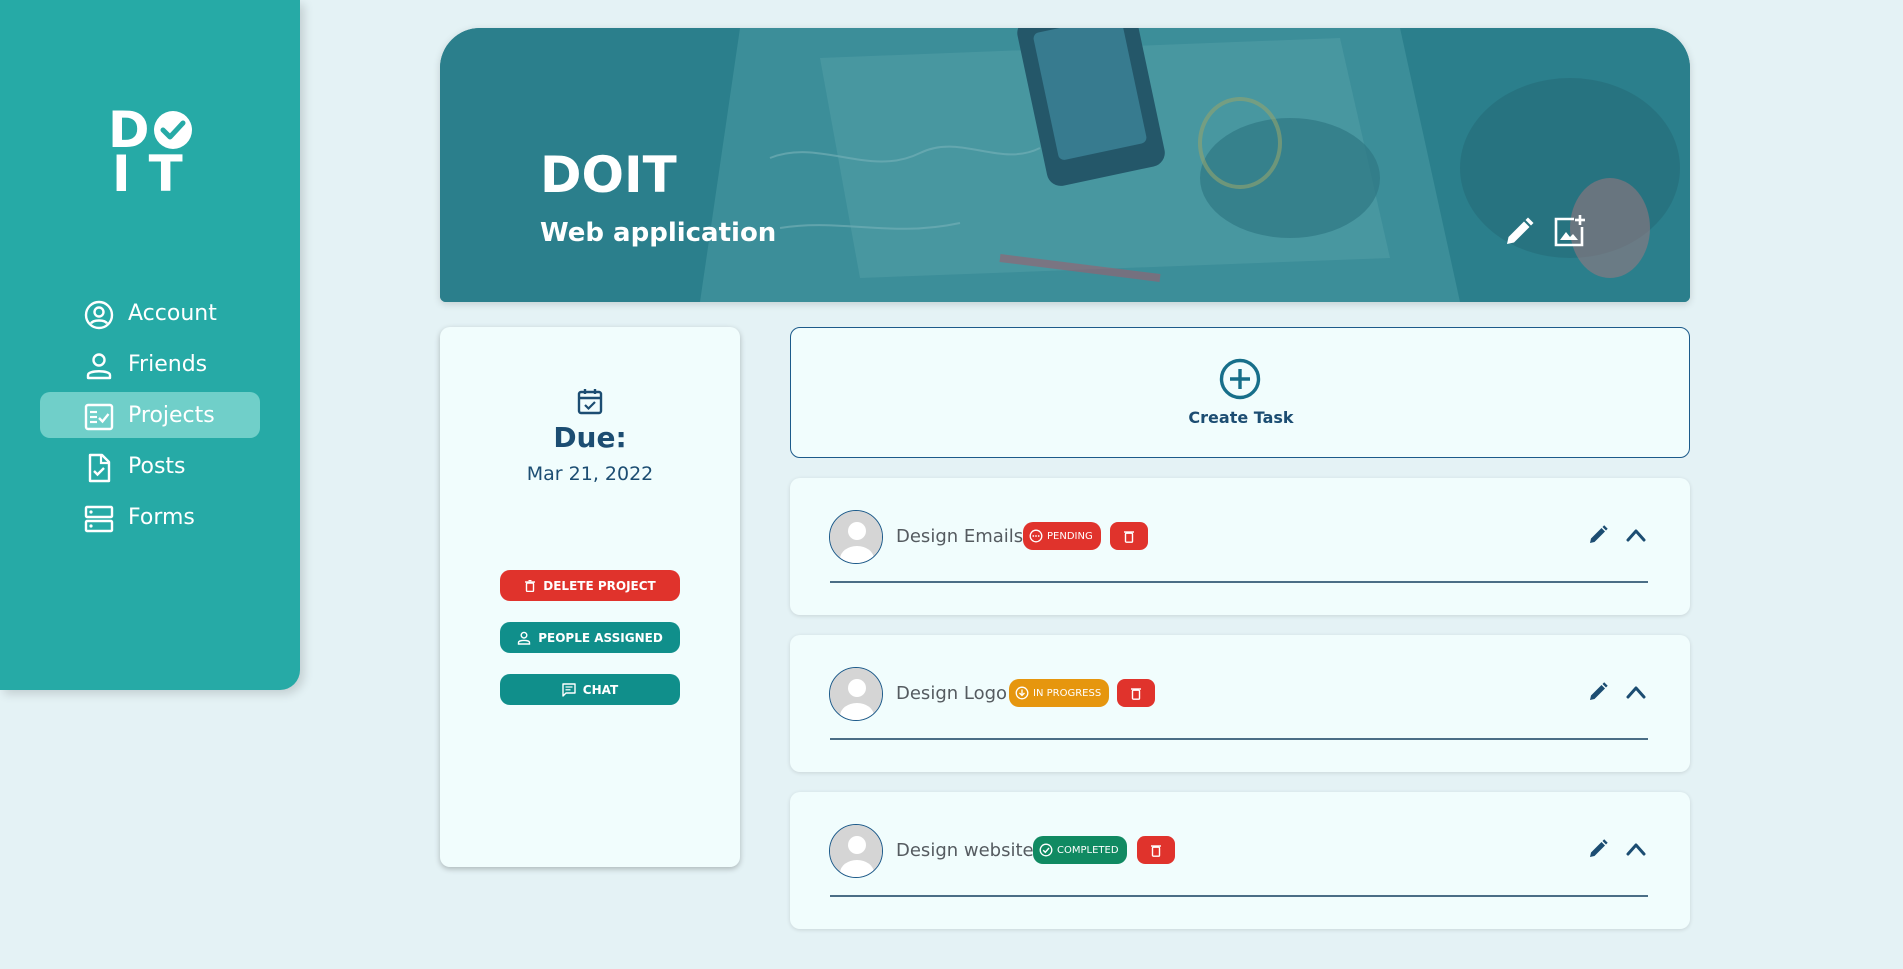 Image resolution: width=1903 pixels, height=969 pixels. I want to click on sidebar-item-label: Account, so click(172, 313).